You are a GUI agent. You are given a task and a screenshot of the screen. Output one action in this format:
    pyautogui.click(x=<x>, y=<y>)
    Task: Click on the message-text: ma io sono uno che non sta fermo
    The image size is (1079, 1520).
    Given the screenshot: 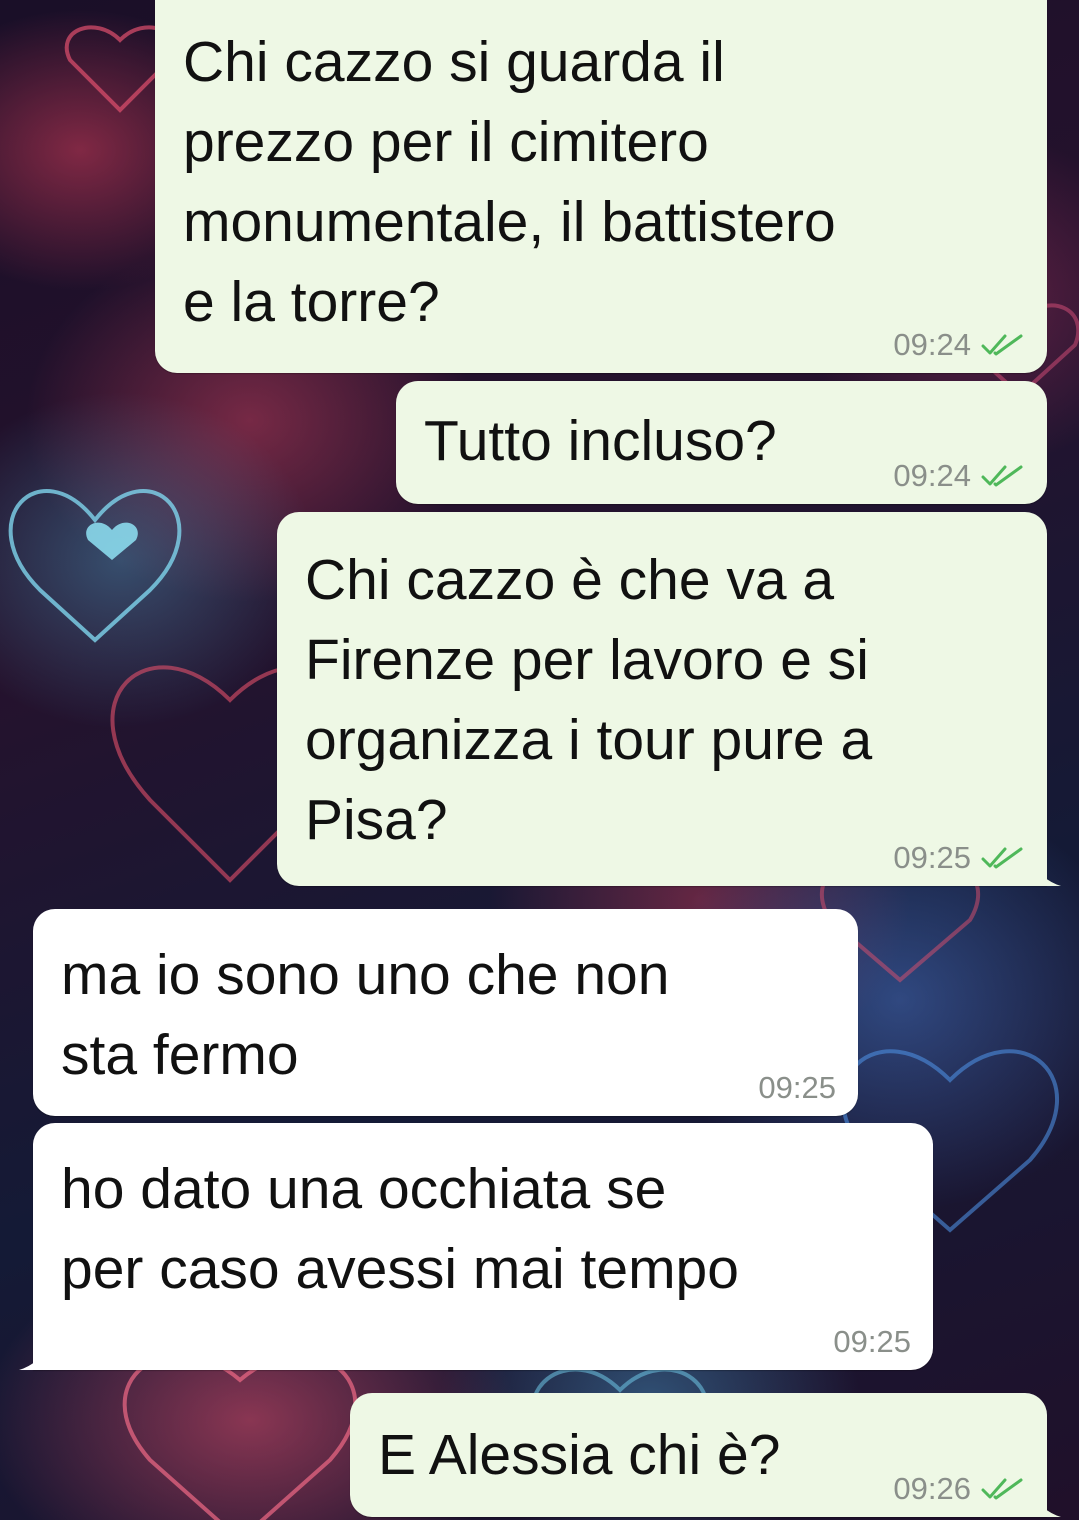 What is the action you would take?
    pyautogui.click(x=365, y=1015)
    